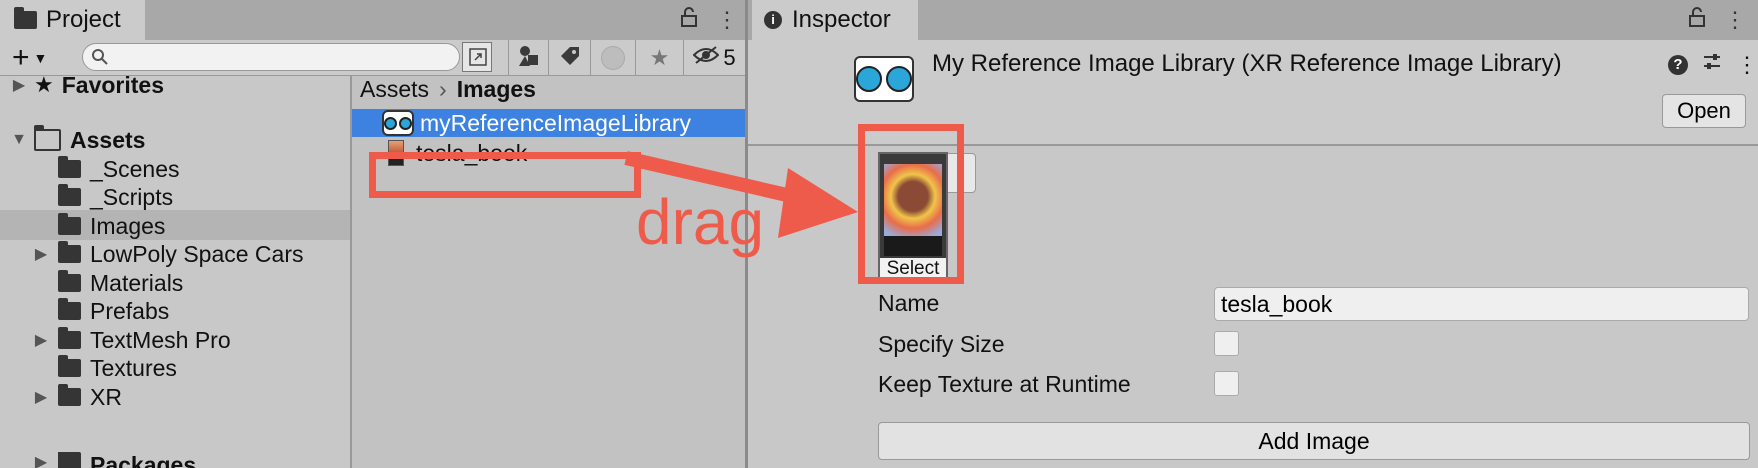 This screenshot has height=468, width=1758. I want to click on project-tab-icons: ⋮, so click(709, 20).